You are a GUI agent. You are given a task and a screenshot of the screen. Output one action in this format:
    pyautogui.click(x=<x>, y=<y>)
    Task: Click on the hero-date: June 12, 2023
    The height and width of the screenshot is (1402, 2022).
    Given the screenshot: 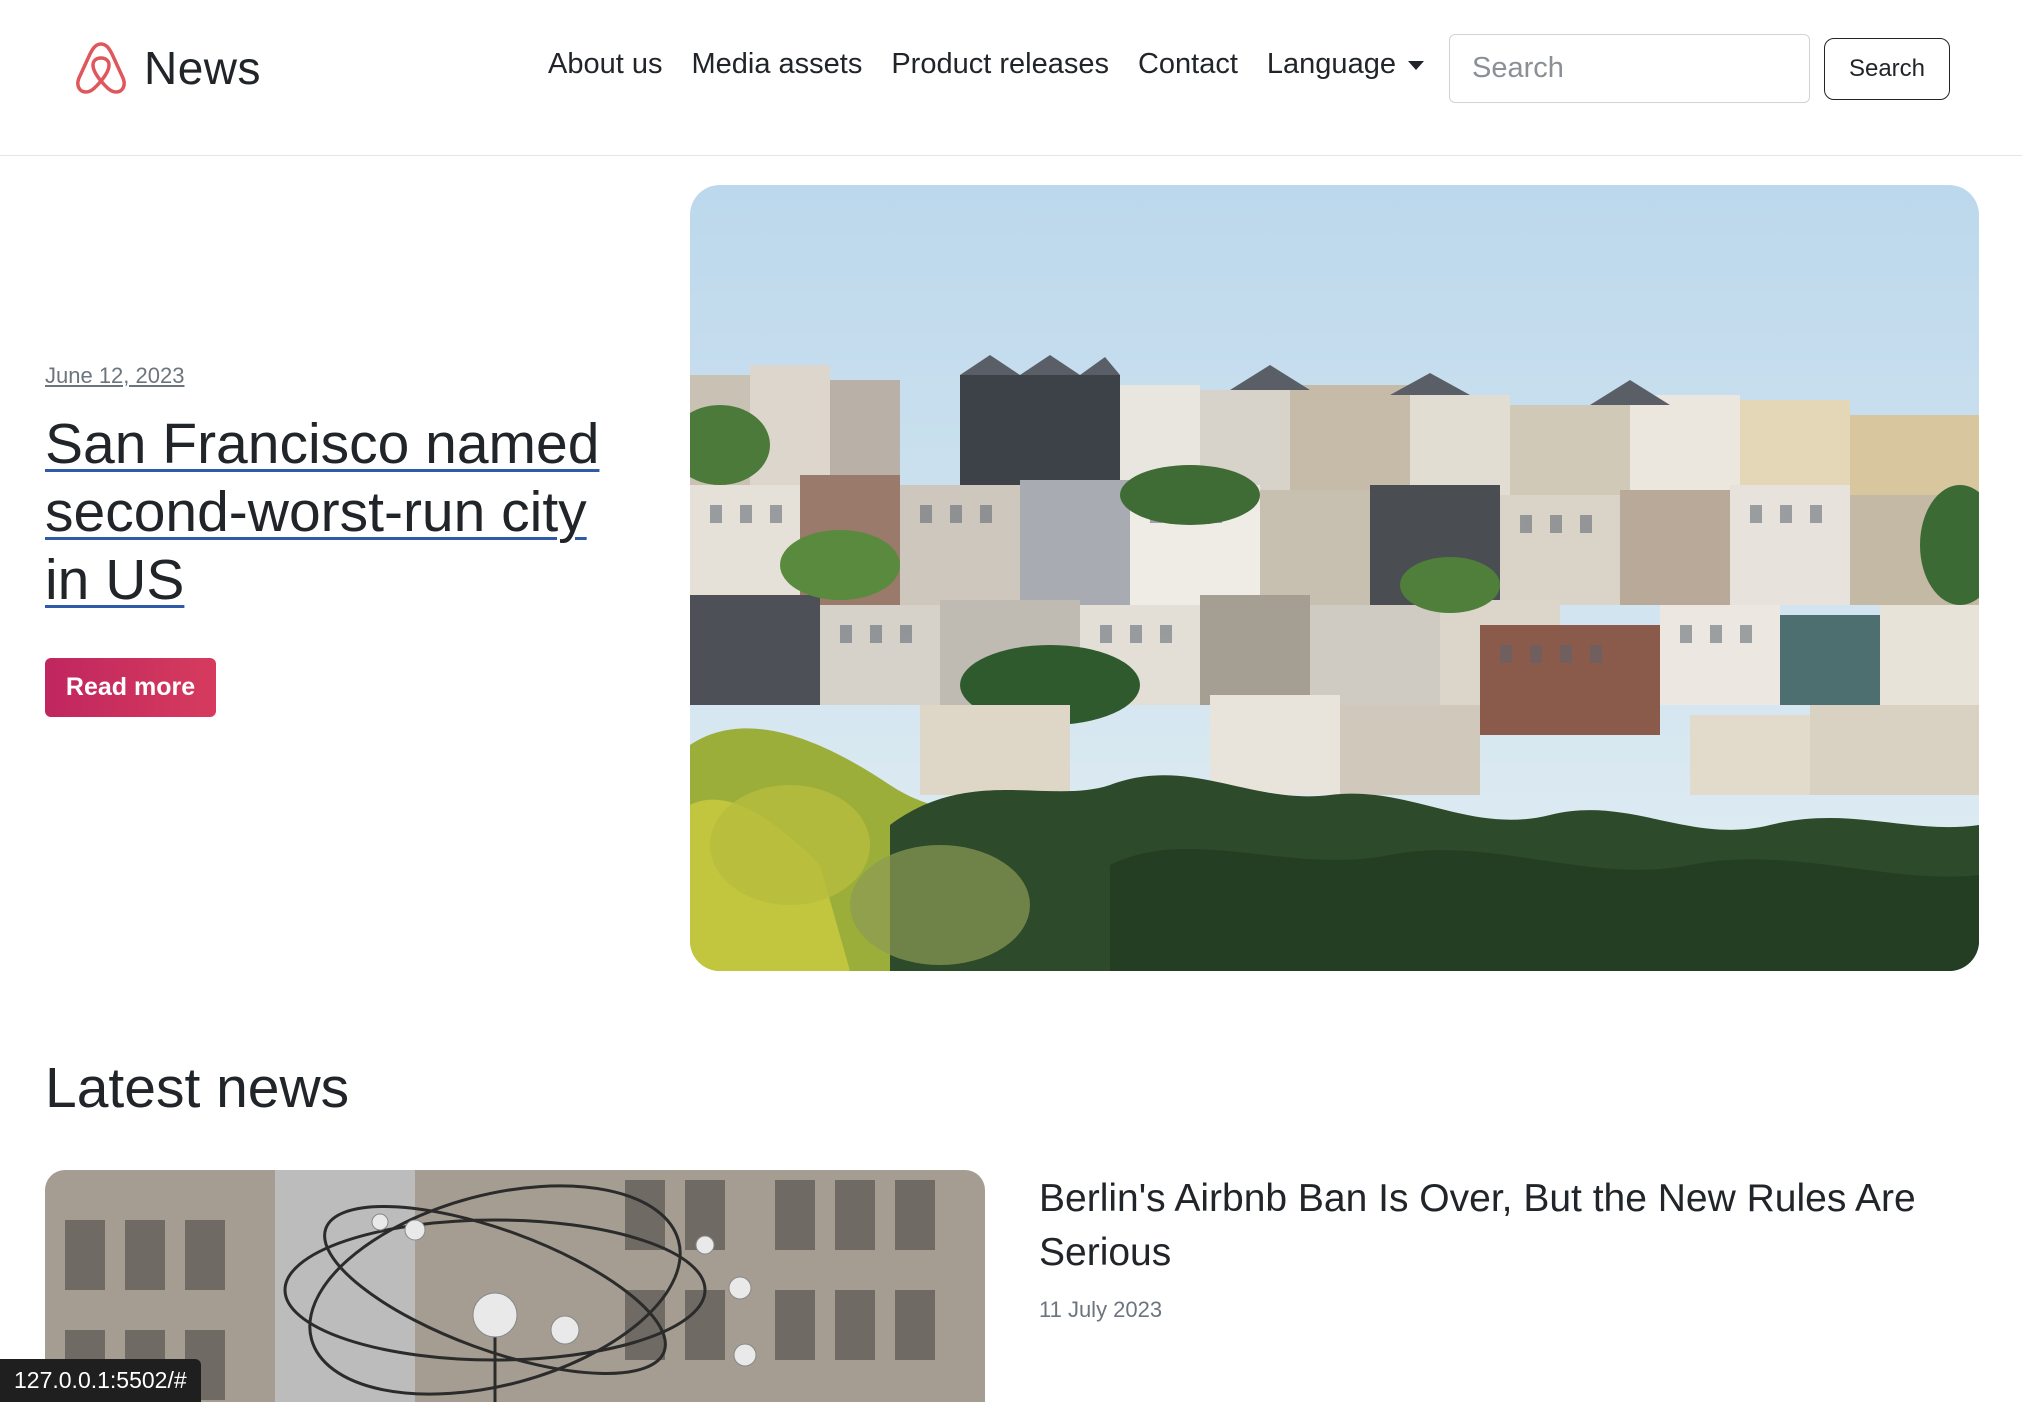 What is the action you would take?
    pyautogui.click(x=114, y=376)
    